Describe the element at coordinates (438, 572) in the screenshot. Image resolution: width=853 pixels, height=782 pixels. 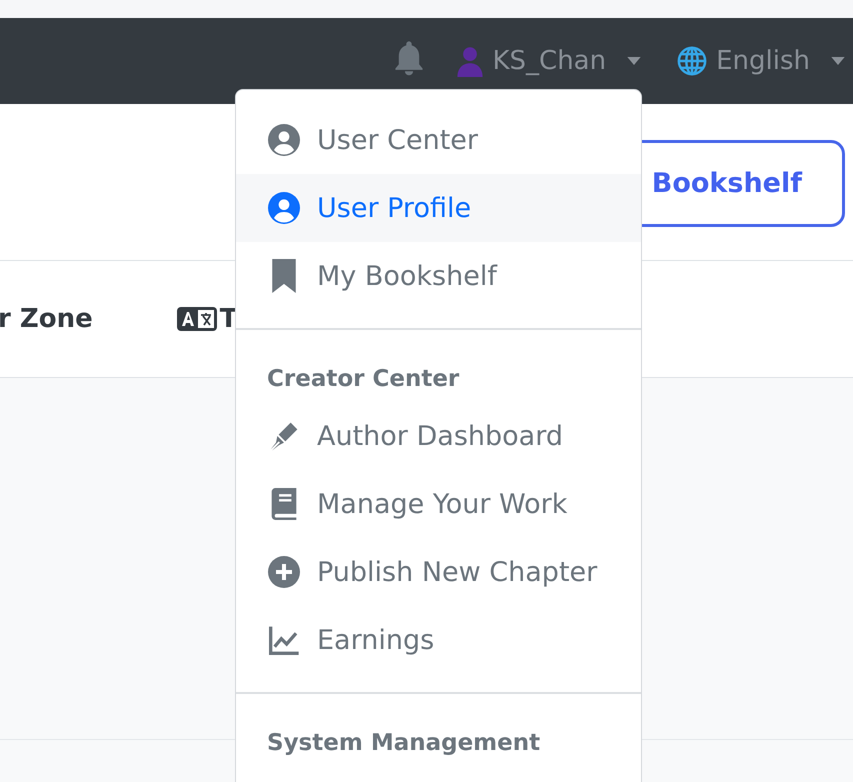
I see `menu-item: Publish New Chapter` at that location.